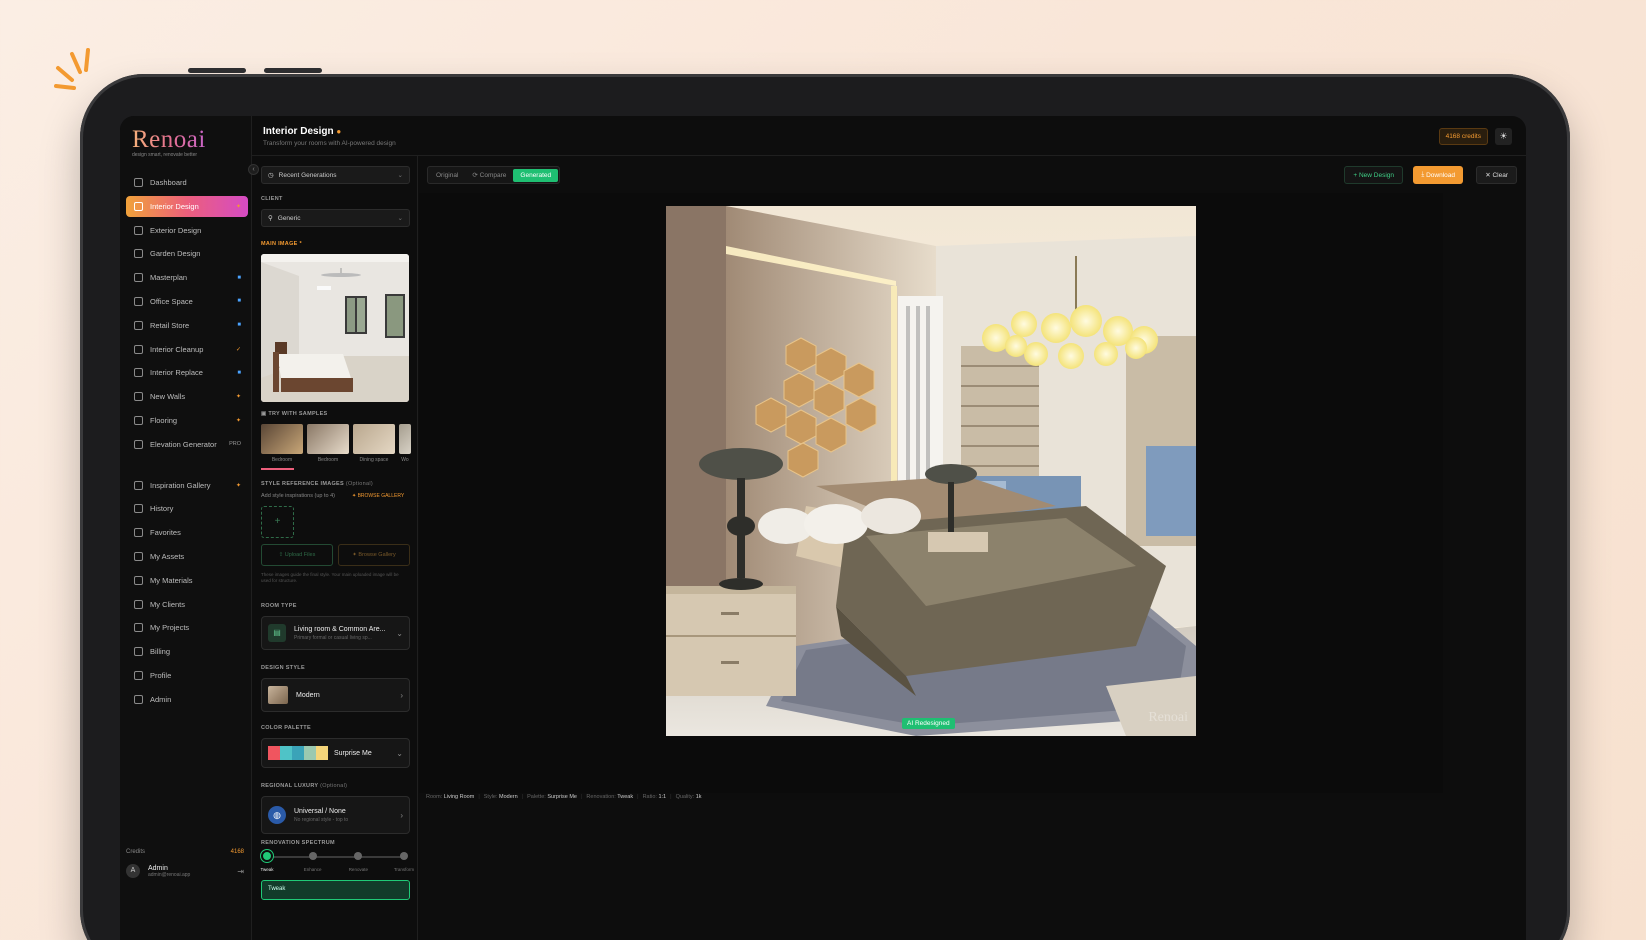 This screenshot has height=940, width=1646. Describe the element at coordinates (405, 443) in the screenshot. I see `sample-thumbnail: Wo` at that location.